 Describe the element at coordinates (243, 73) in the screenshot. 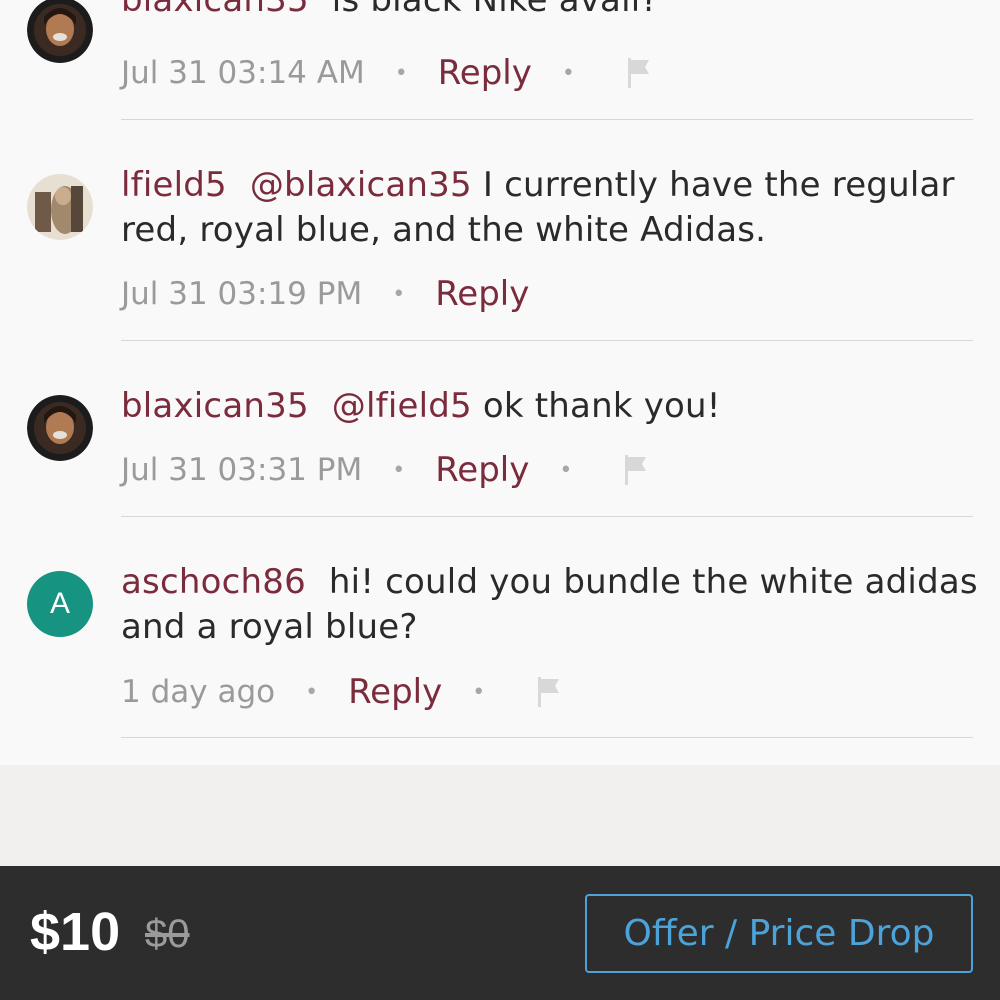

I see `comment-timestamp: Jul 31 03:14 AM` at that location.